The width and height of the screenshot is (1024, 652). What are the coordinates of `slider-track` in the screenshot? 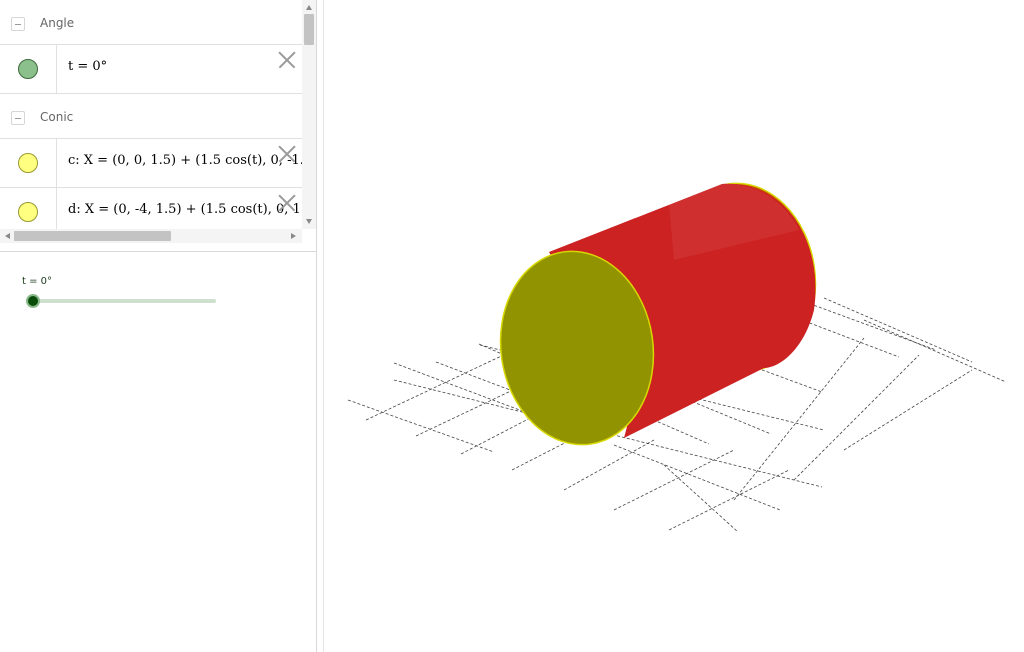 It's located at (121, 301).